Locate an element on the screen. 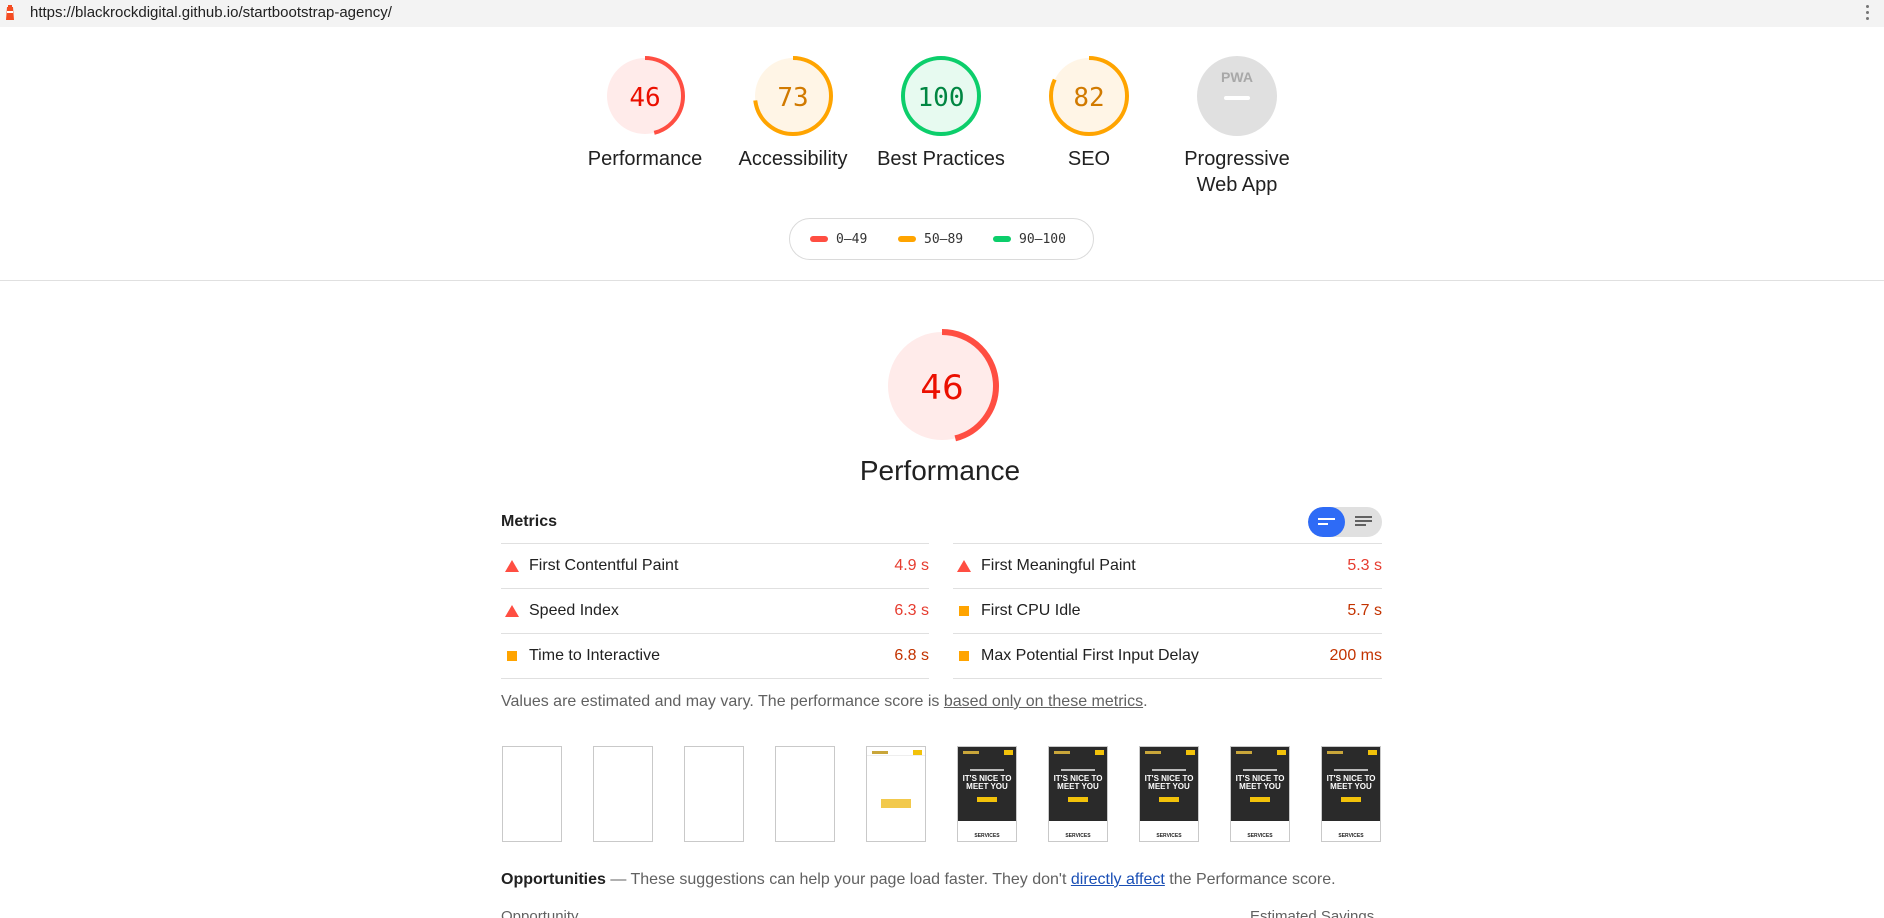 Image resolution: width=1884 pixels, height=918 pixels. metric-row: Max Potential First Input Delay 200 ms is located at coordinates (1167, 655).